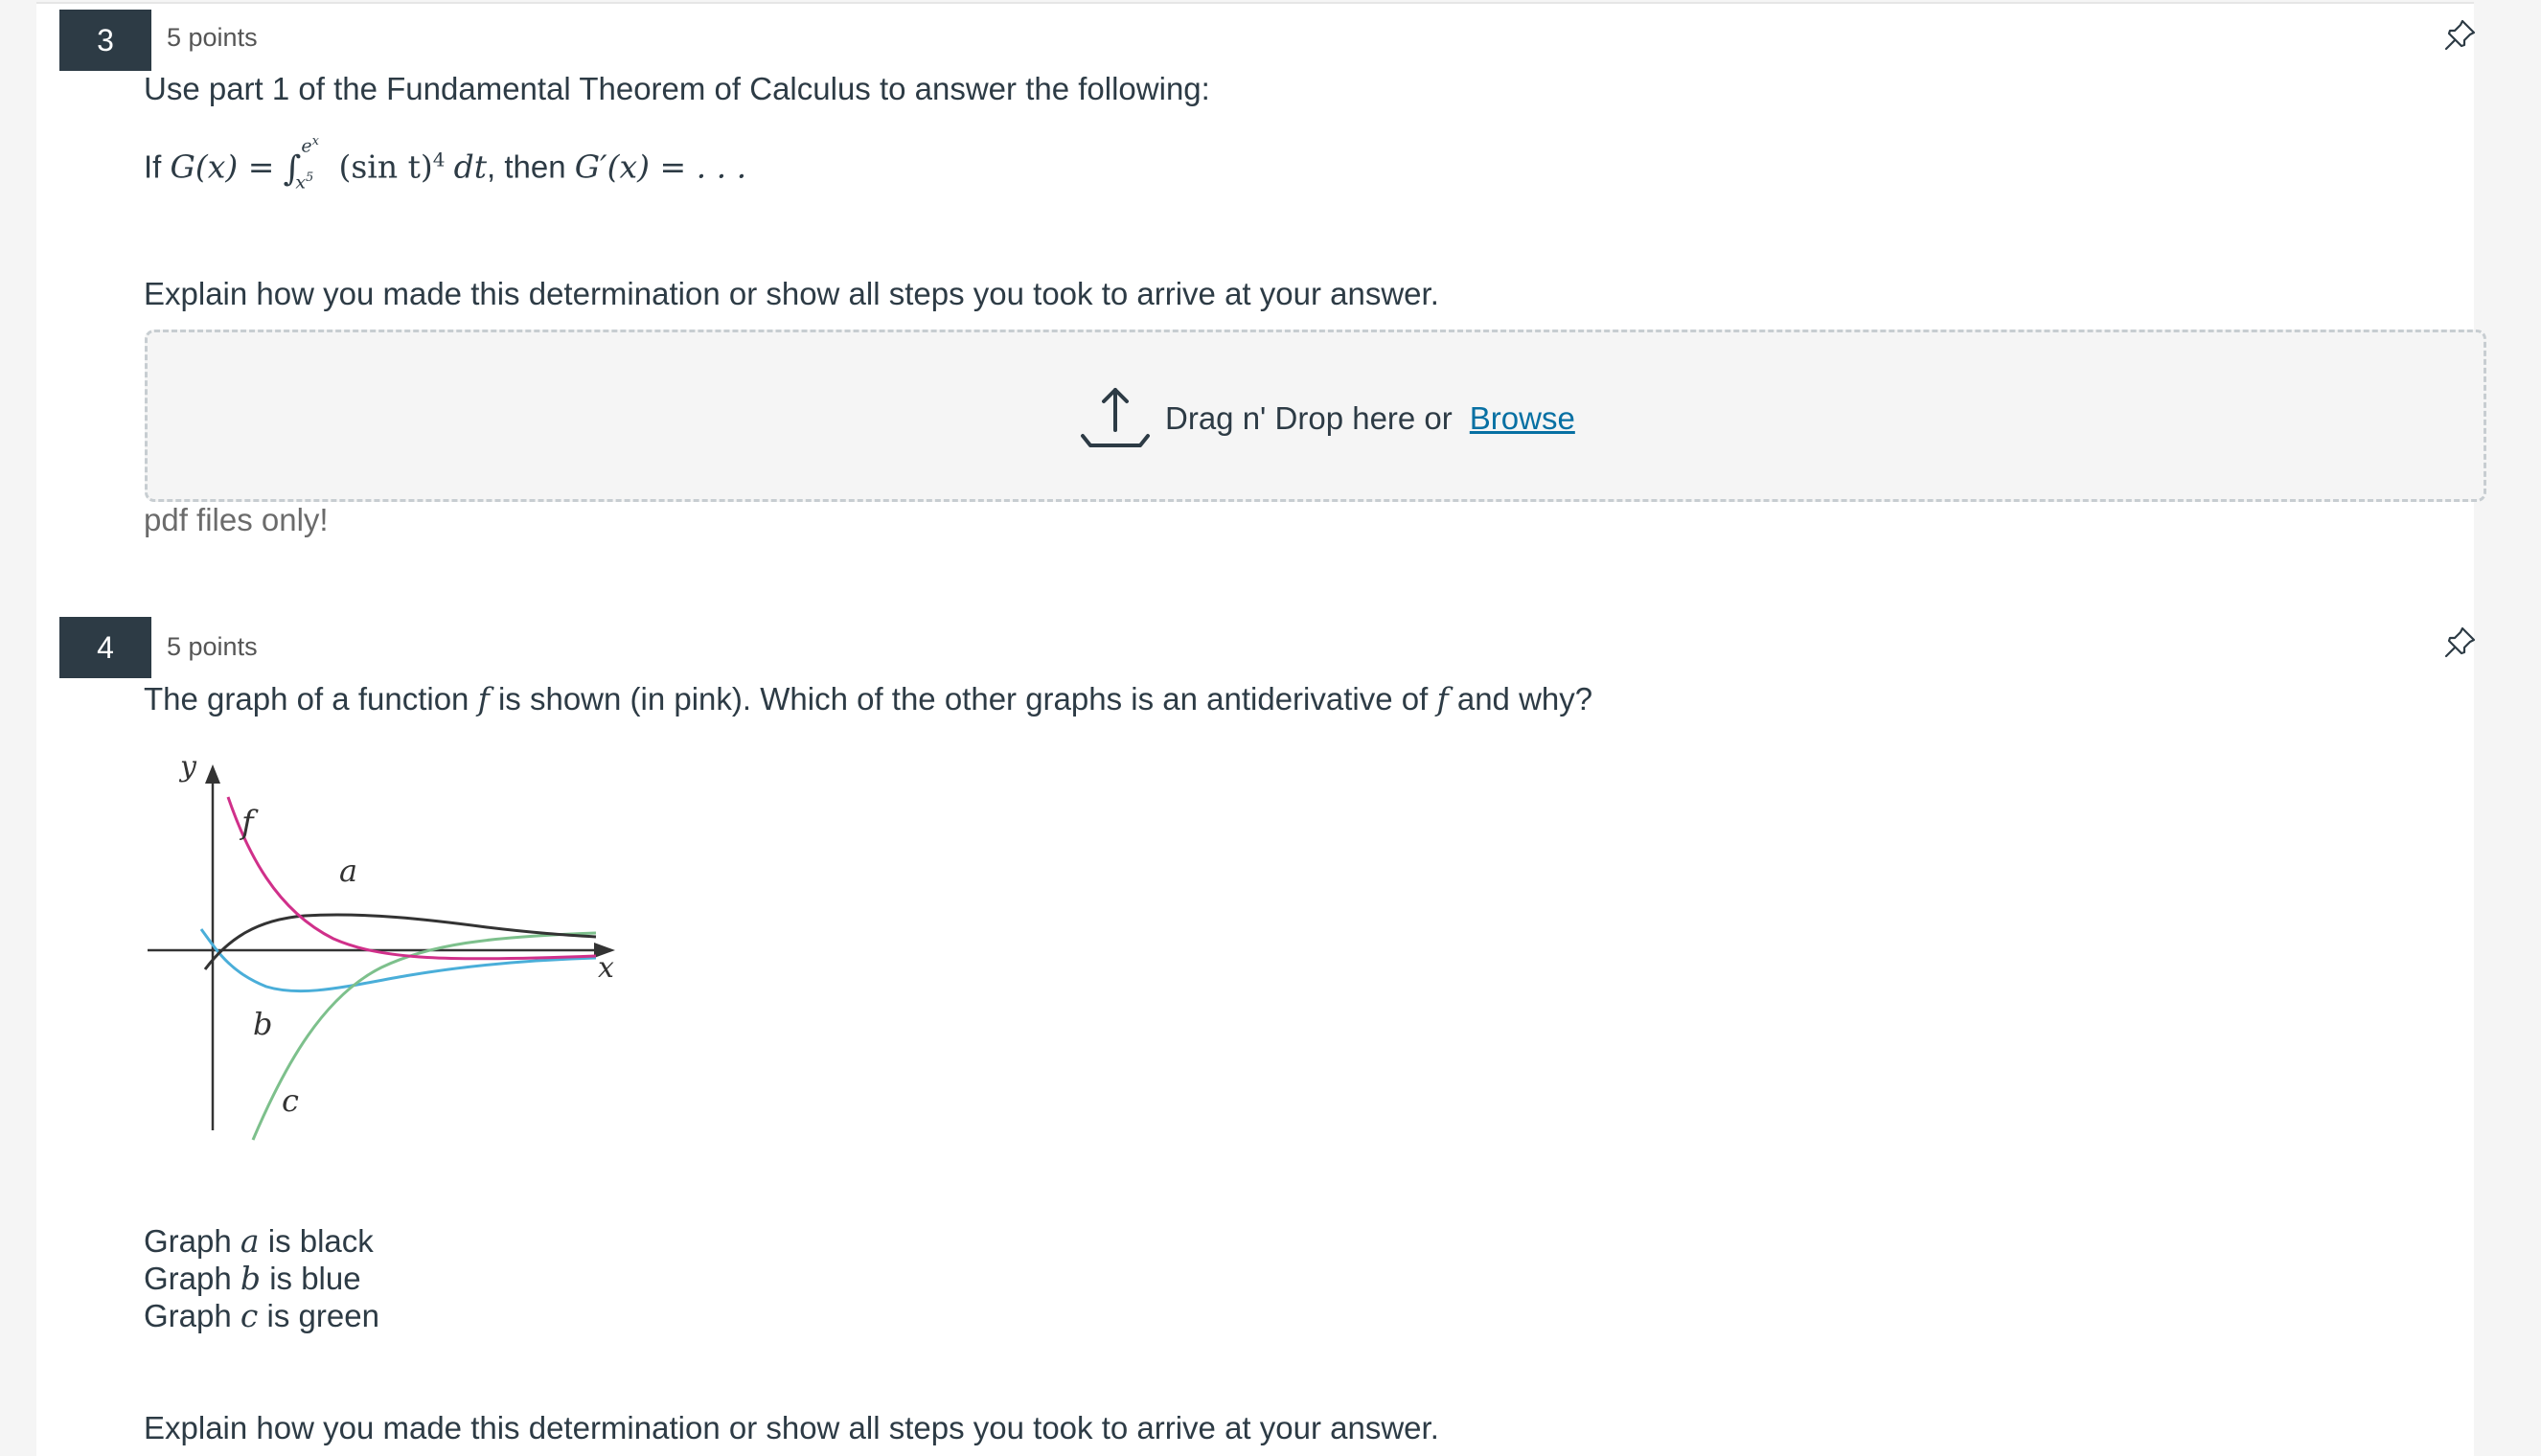  I want to click on y-axis-label: y, so click(187, 767).